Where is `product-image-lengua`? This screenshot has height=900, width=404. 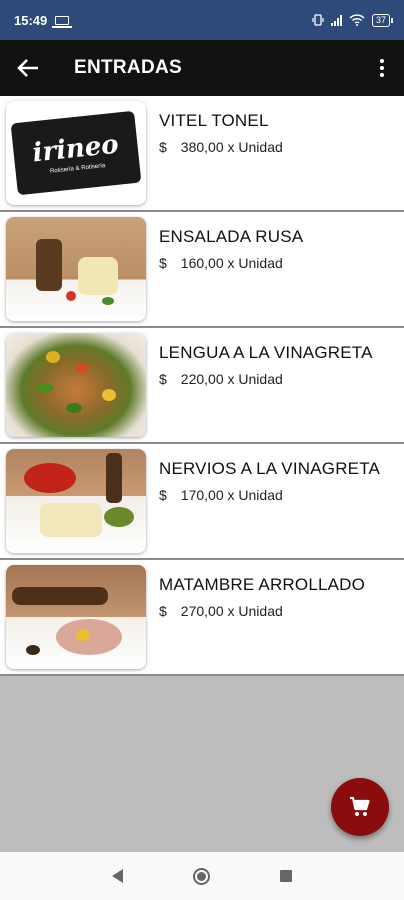
product-image-lengua is located at coordinates (76, 385).